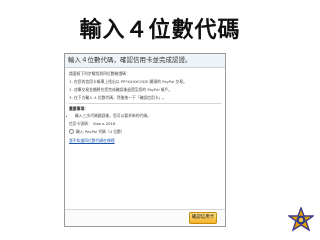 The height and width of the screenshot is (240, 320). I want to click on radio-icon, so click(71, 131).